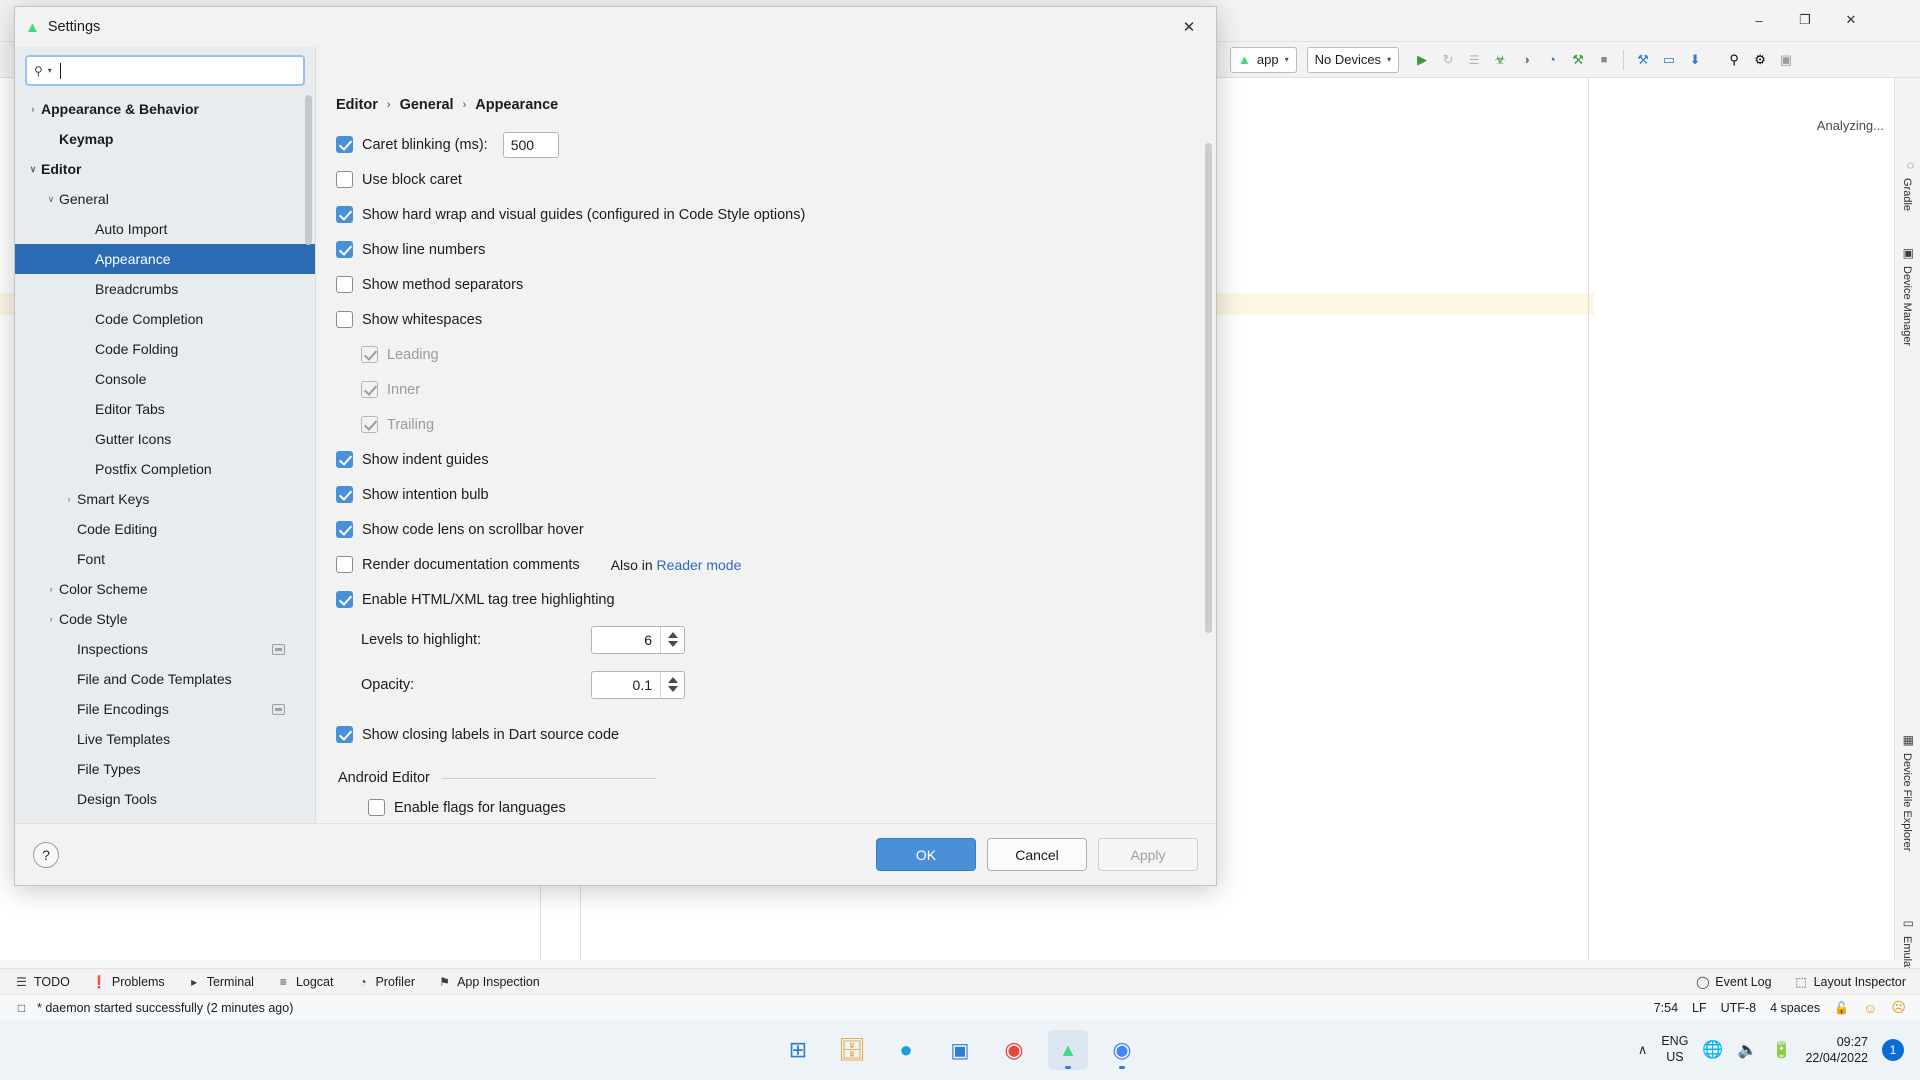 The width and height of the screenshot is (1920, 1080). I want to click on checkbox-show-closing-labels, so click(344, 734).